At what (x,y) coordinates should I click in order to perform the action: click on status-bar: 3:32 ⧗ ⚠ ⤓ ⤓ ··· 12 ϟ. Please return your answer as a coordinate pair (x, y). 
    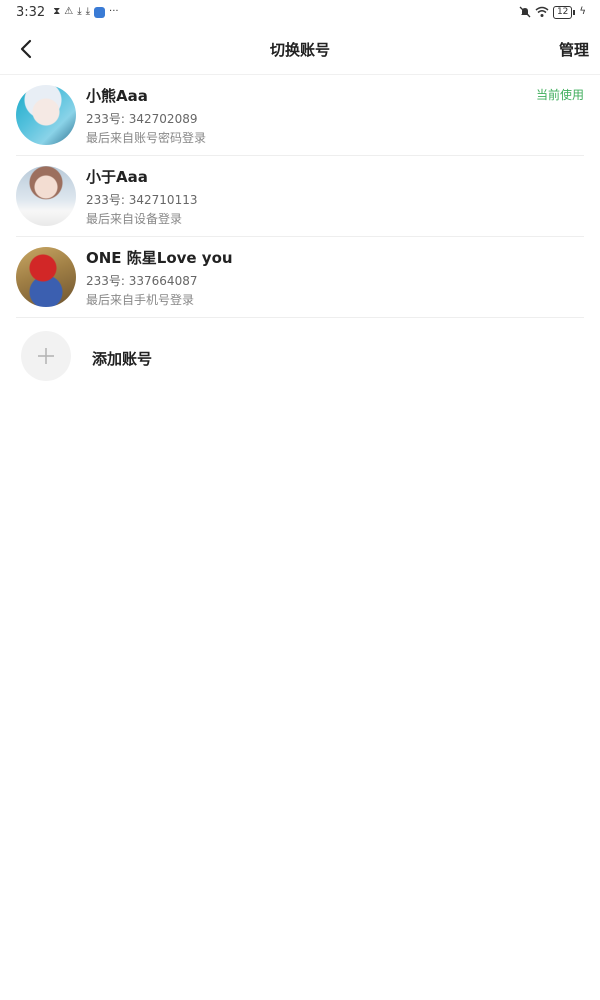
    Looking at the image, I should click on (300, 12).